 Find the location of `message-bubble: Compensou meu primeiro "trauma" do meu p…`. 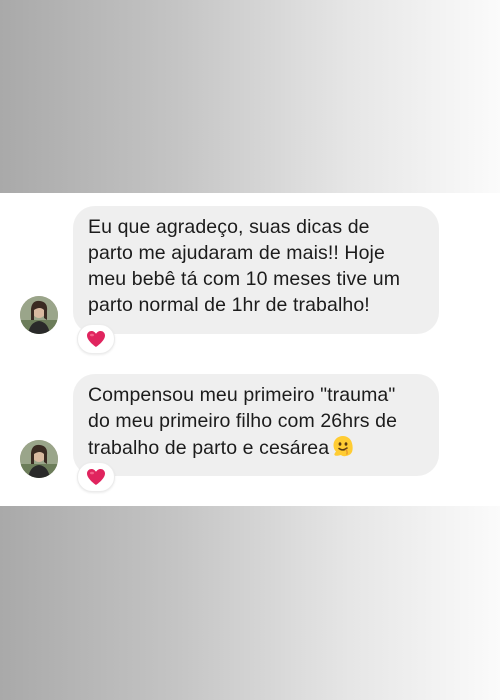

message-bubble: Compensou meu primeiro "trauma" do meu p… is located at coordinates (256, 425).